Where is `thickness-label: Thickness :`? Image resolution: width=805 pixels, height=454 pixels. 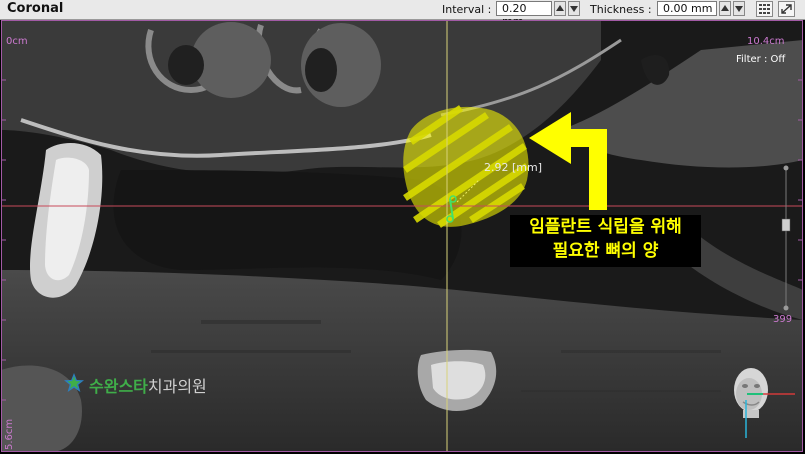
thickness-label: Thickness : is located at coordinates (621, 9).